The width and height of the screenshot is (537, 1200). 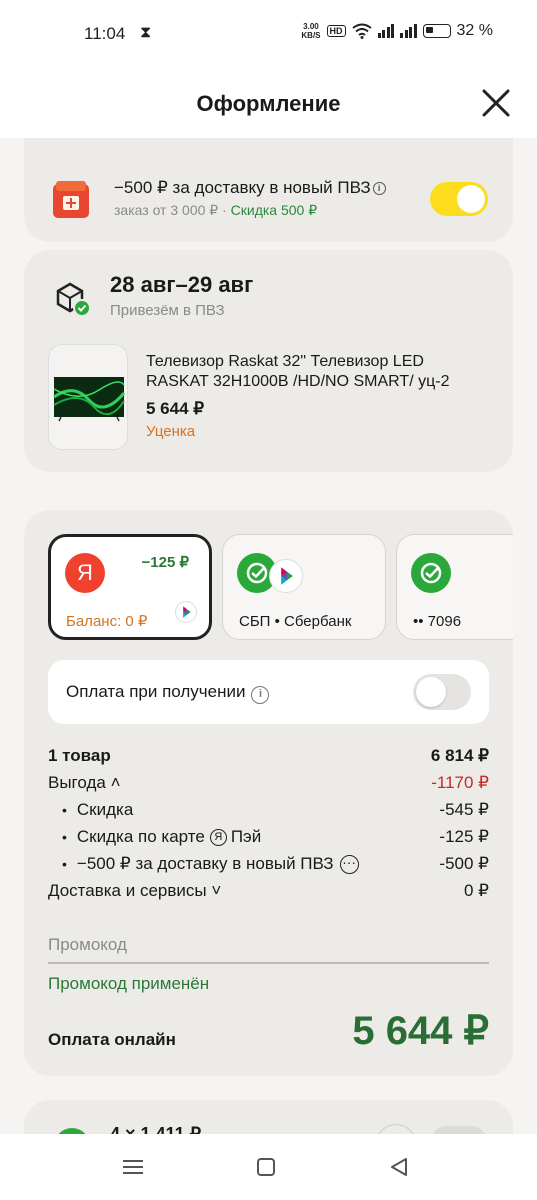 What do you see at coordinates (268, 837) in the screenshot?
I see `summary-card-discount-row: • Скидка по карте Я Пэй -125 ₽` at bounding box center [268, 837].